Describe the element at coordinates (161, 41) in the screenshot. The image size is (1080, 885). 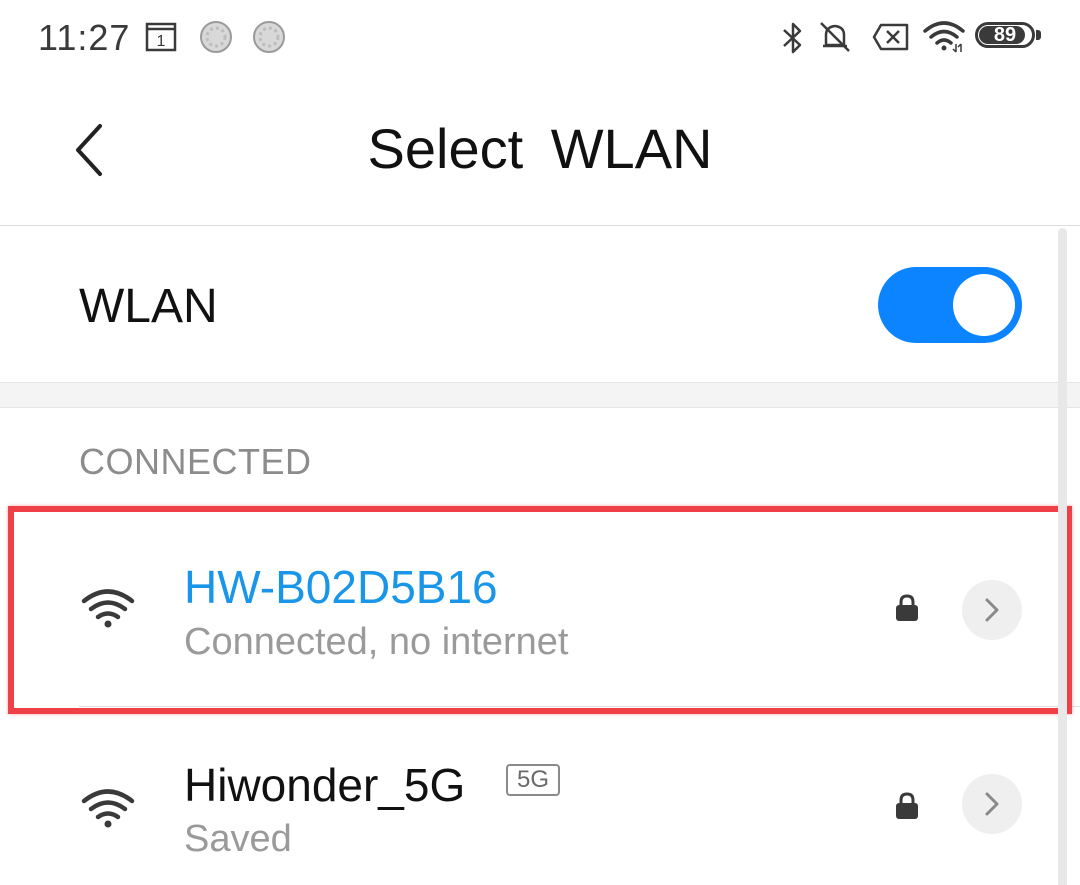
I see `calendar-day: 1` at that location.